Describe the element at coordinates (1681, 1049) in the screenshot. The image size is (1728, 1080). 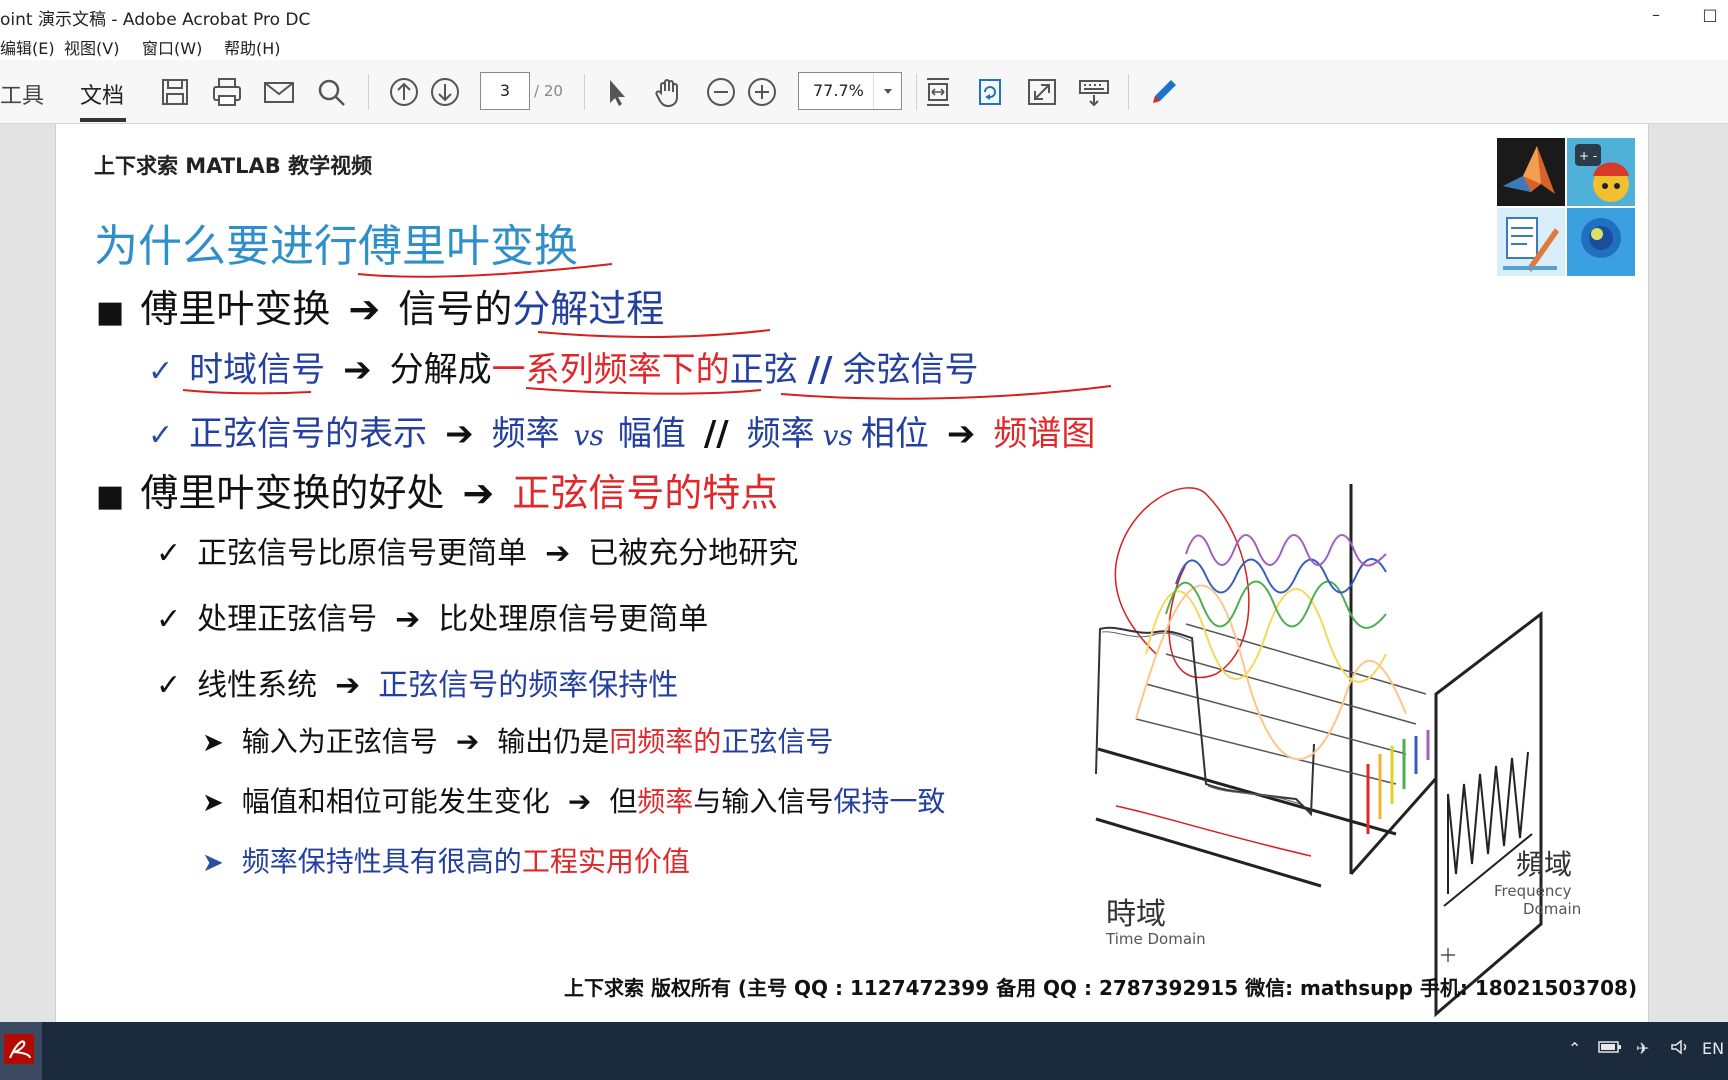
I see `volume-icon` at that location.